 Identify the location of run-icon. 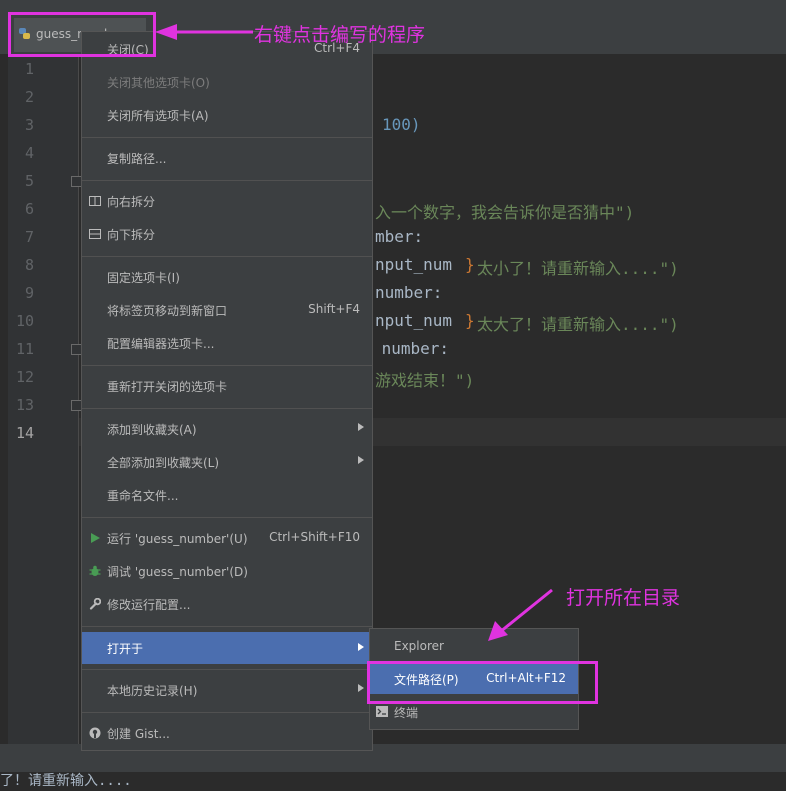
(95, 538).